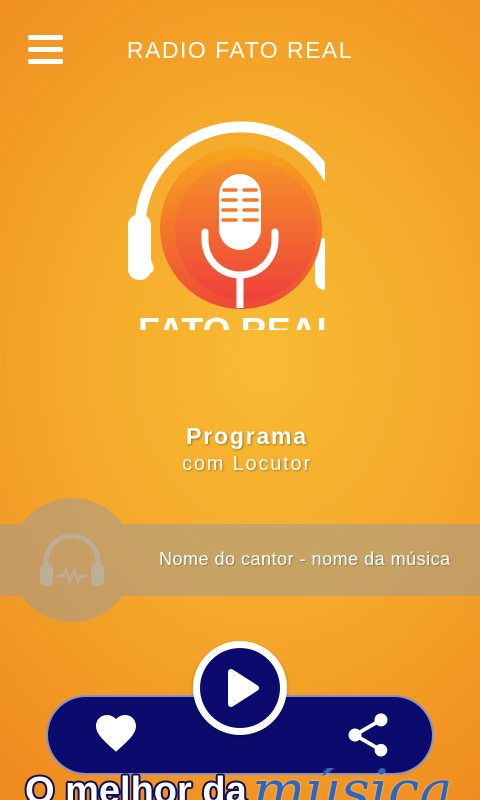 The image size is (480, 800). What do you see at coordinates (231, 320) in the screenshot?
I see `logo-text: FATO REAL` at bounding box center [231, 320].